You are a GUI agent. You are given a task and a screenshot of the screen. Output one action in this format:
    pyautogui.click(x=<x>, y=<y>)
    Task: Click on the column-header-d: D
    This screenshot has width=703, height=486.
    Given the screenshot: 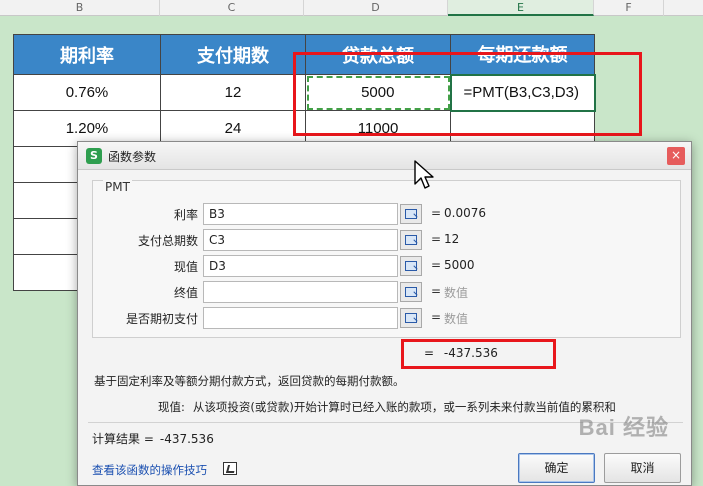 What is the action you would take?
    pyautogui.click(x=376, y=8)
    